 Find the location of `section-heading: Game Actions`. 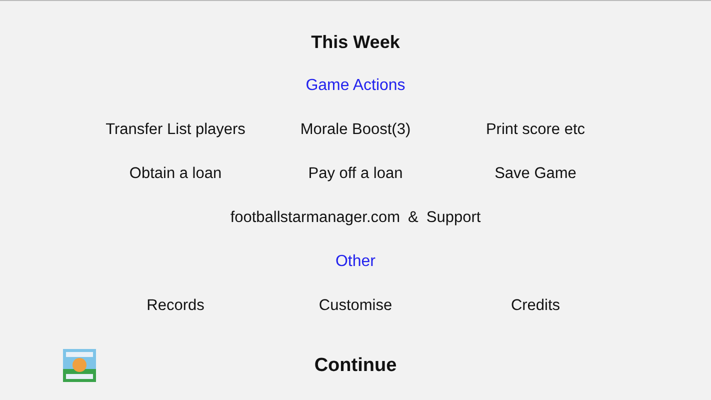

section-heading: Game Actions is located at coordinates (356, 86).